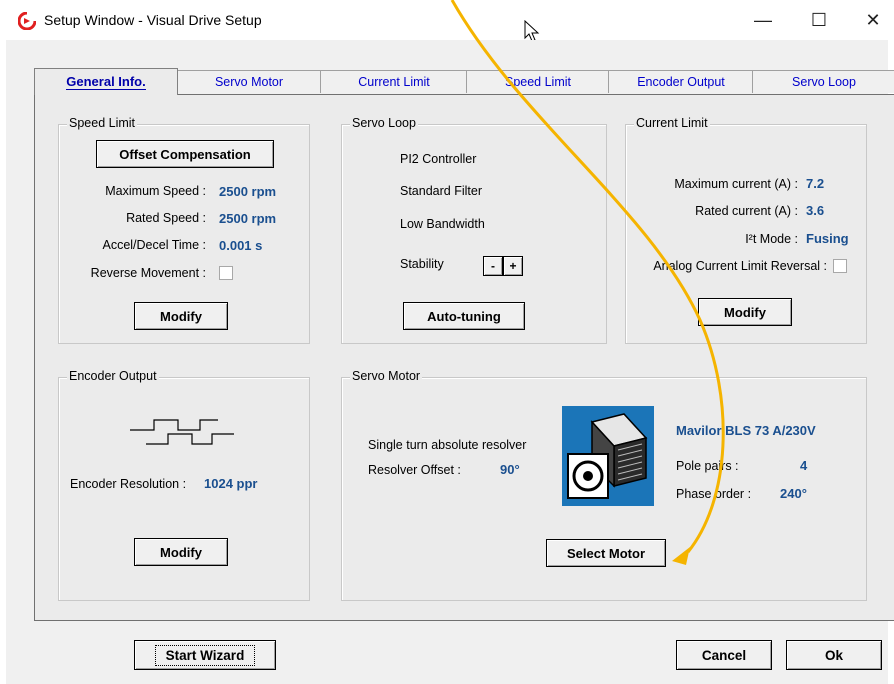 Image resolution: width=894 pixels, height=684 pixels. I want to click on minimize-button: —, so click(763, 20).